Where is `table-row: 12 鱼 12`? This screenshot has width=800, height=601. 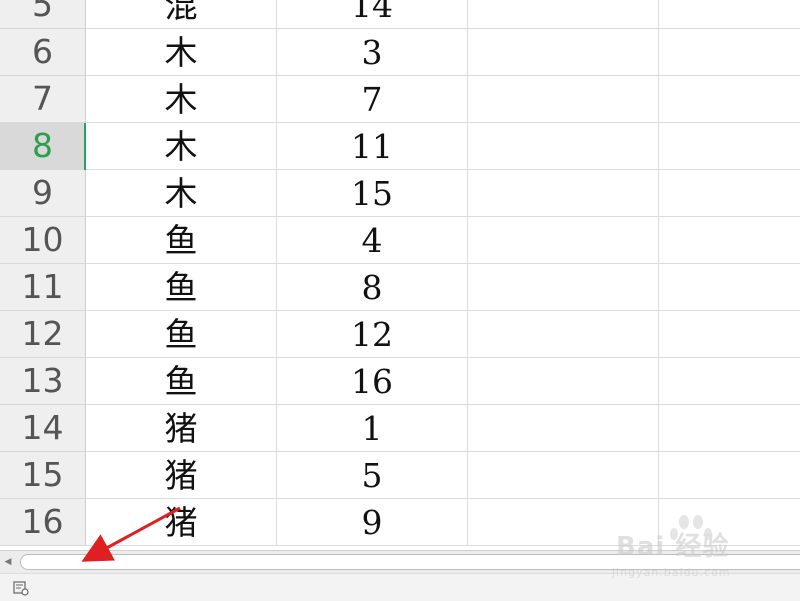
table-row: 12 鱼 12 is located at coordinates (400, 334).